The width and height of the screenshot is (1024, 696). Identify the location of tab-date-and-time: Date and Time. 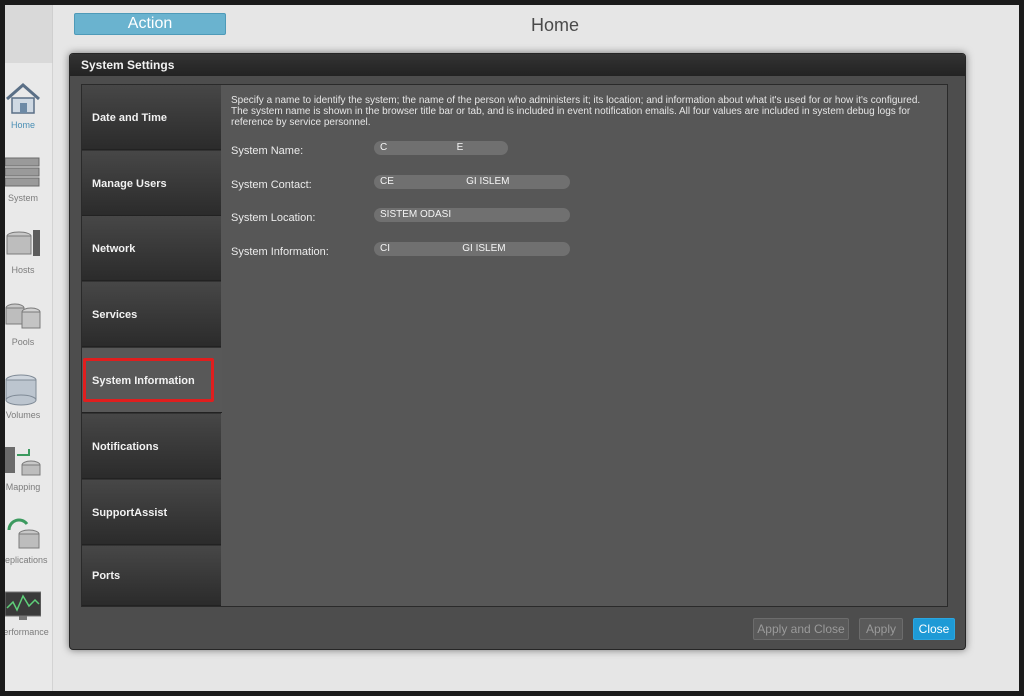
(151, 117).